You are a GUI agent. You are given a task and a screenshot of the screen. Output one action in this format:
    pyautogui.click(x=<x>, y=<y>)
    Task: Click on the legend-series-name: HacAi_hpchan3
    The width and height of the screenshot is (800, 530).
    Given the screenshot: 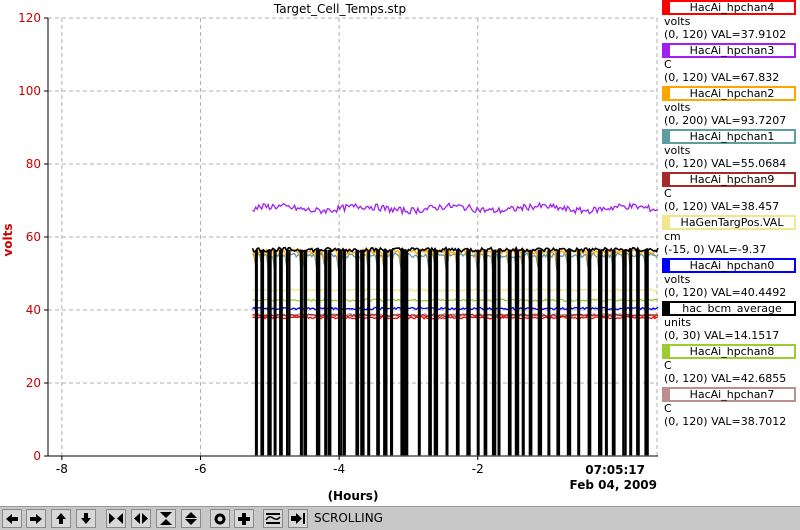 What is the action you would take?
    pyautogui.click(x=729, y=50)
    